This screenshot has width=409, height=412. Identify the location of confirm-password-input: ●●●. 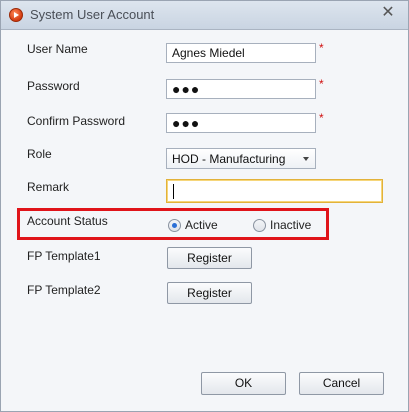
(241, 123).